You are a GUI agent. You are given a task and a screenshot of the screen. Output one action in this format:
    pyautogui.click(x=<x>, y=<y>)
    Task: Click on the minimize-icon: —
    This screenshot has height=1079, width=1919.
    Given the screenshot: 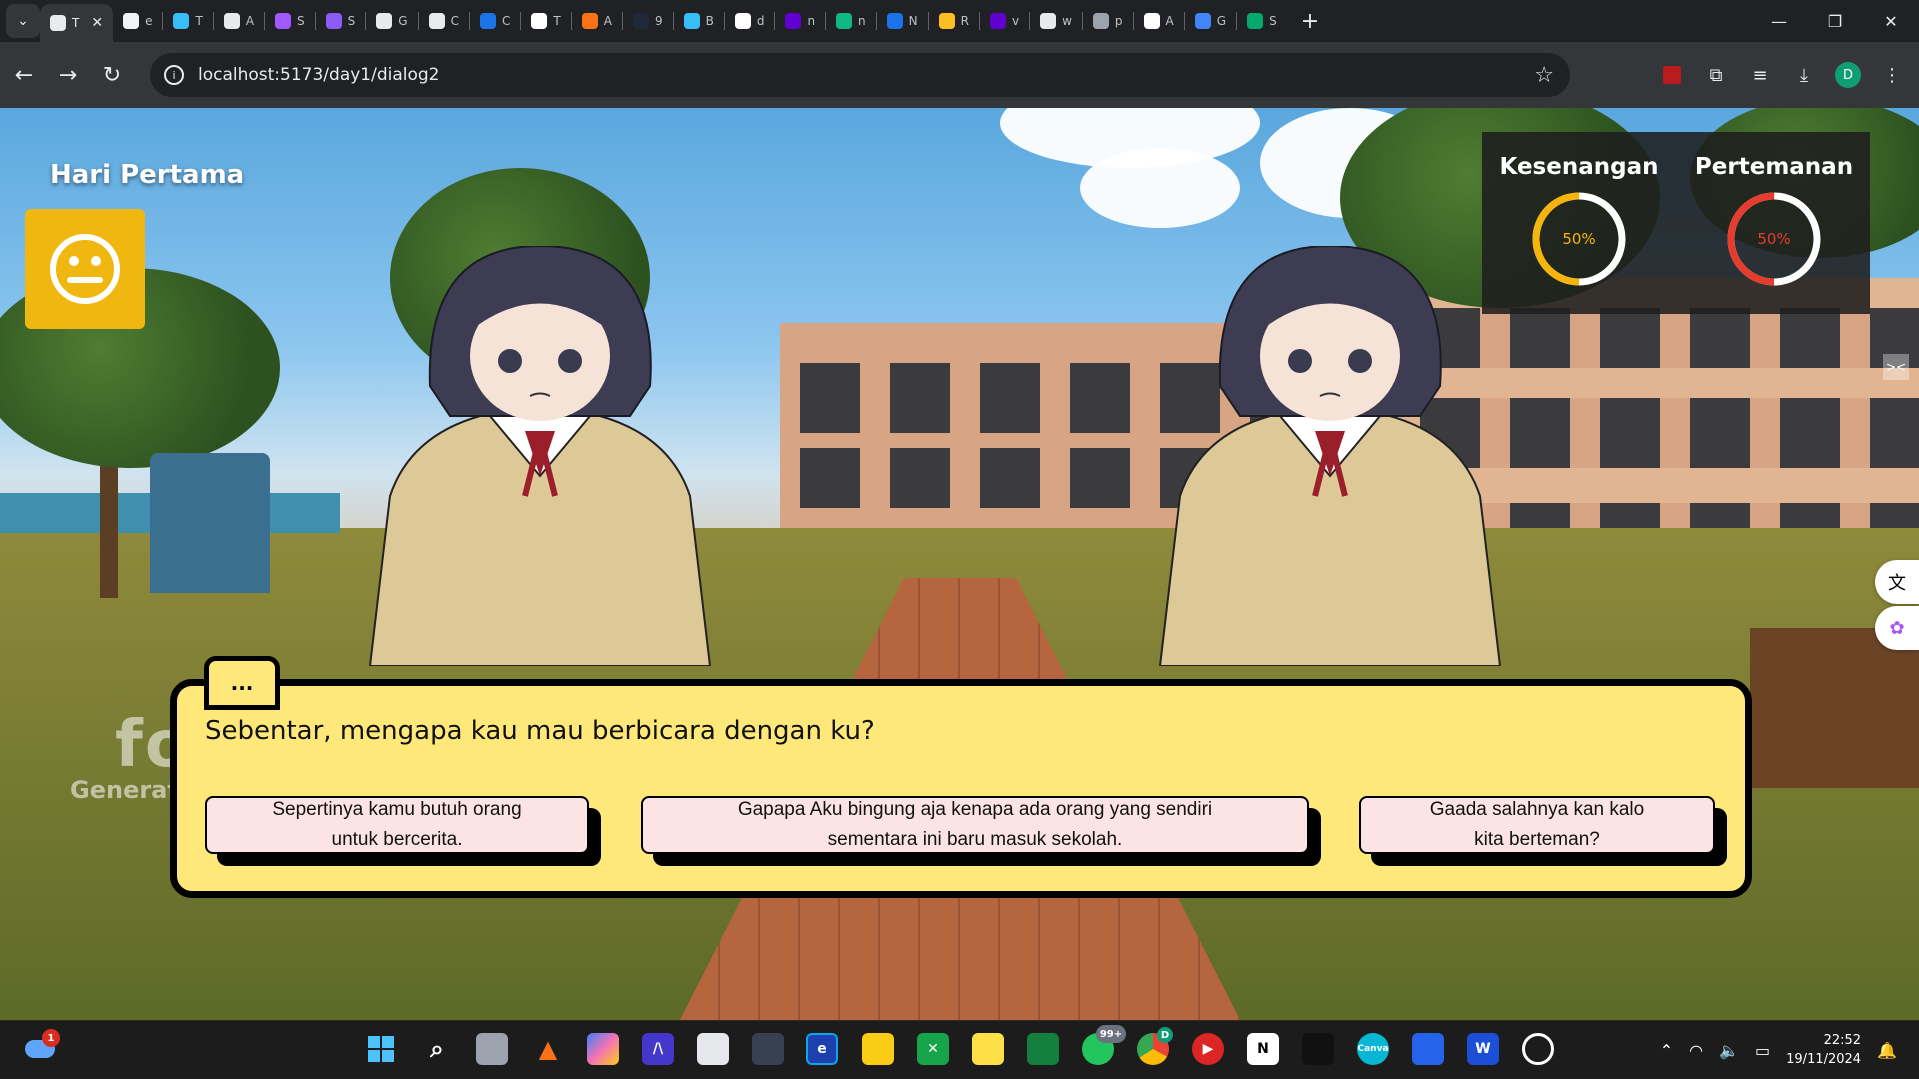 What is the action you would take?
    pyautogui.click(x=1779, y=21)
    